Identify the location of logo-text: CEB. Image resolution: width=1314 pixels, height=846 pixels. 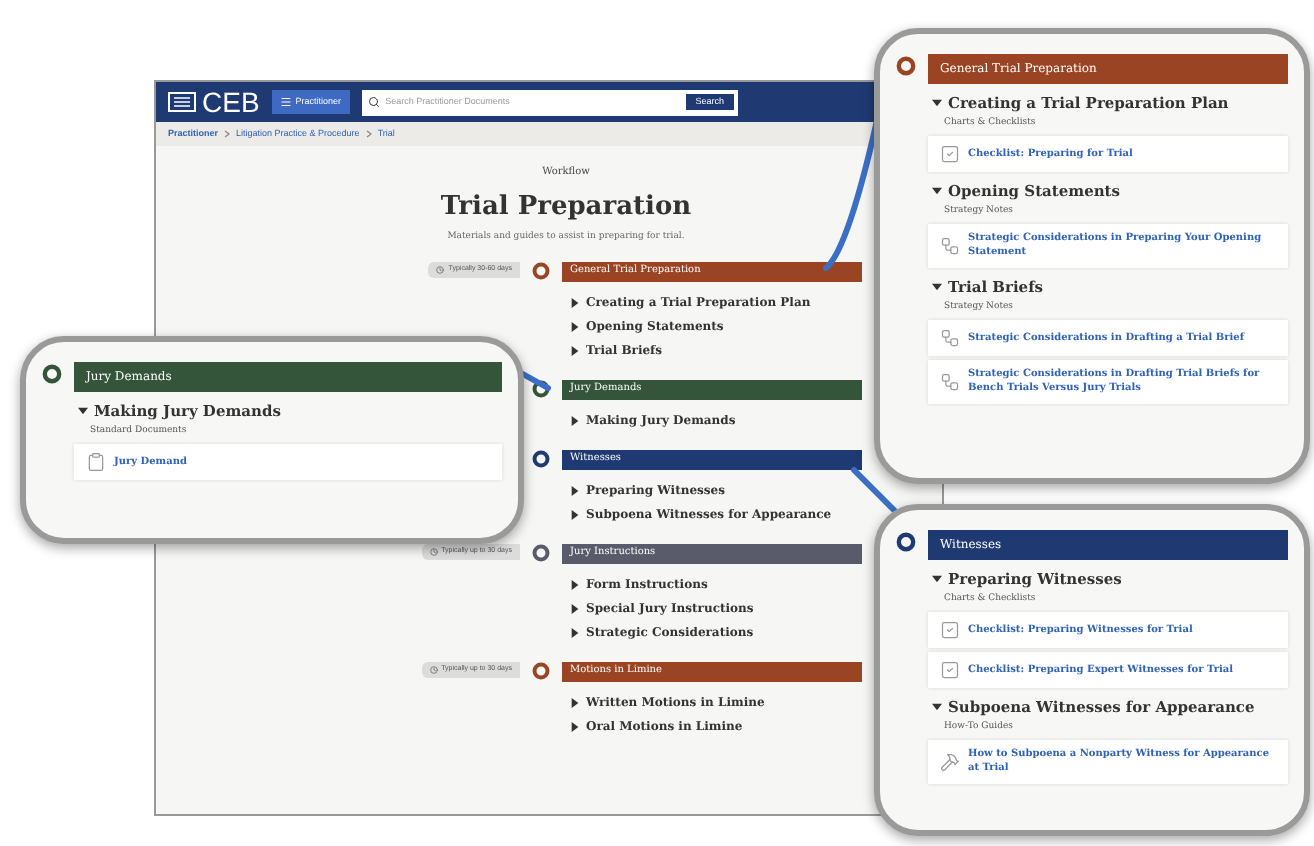
(231, 102).